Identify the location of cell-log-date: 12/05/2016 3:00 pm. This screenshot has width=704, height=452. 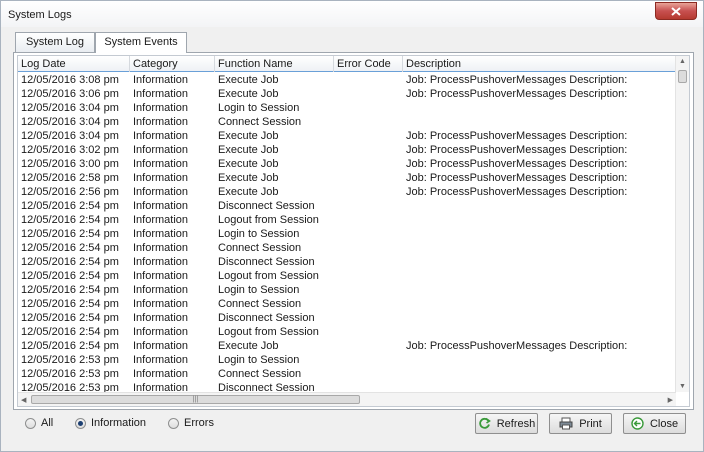
(70, 164).